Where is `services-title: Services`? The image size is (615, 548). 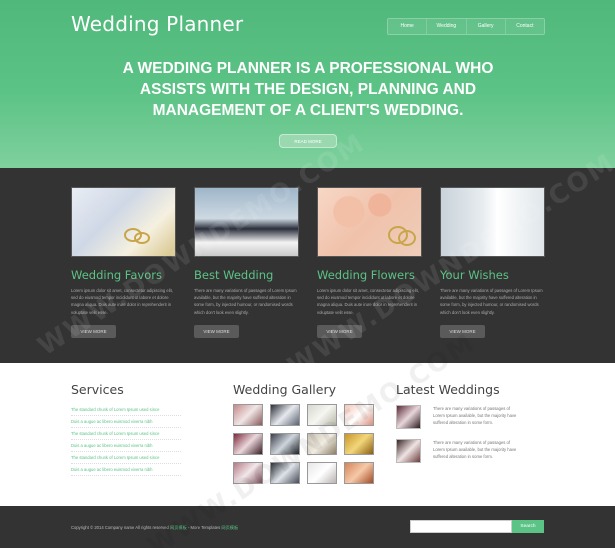 services-title: Services is located at coordinates (97, 389).